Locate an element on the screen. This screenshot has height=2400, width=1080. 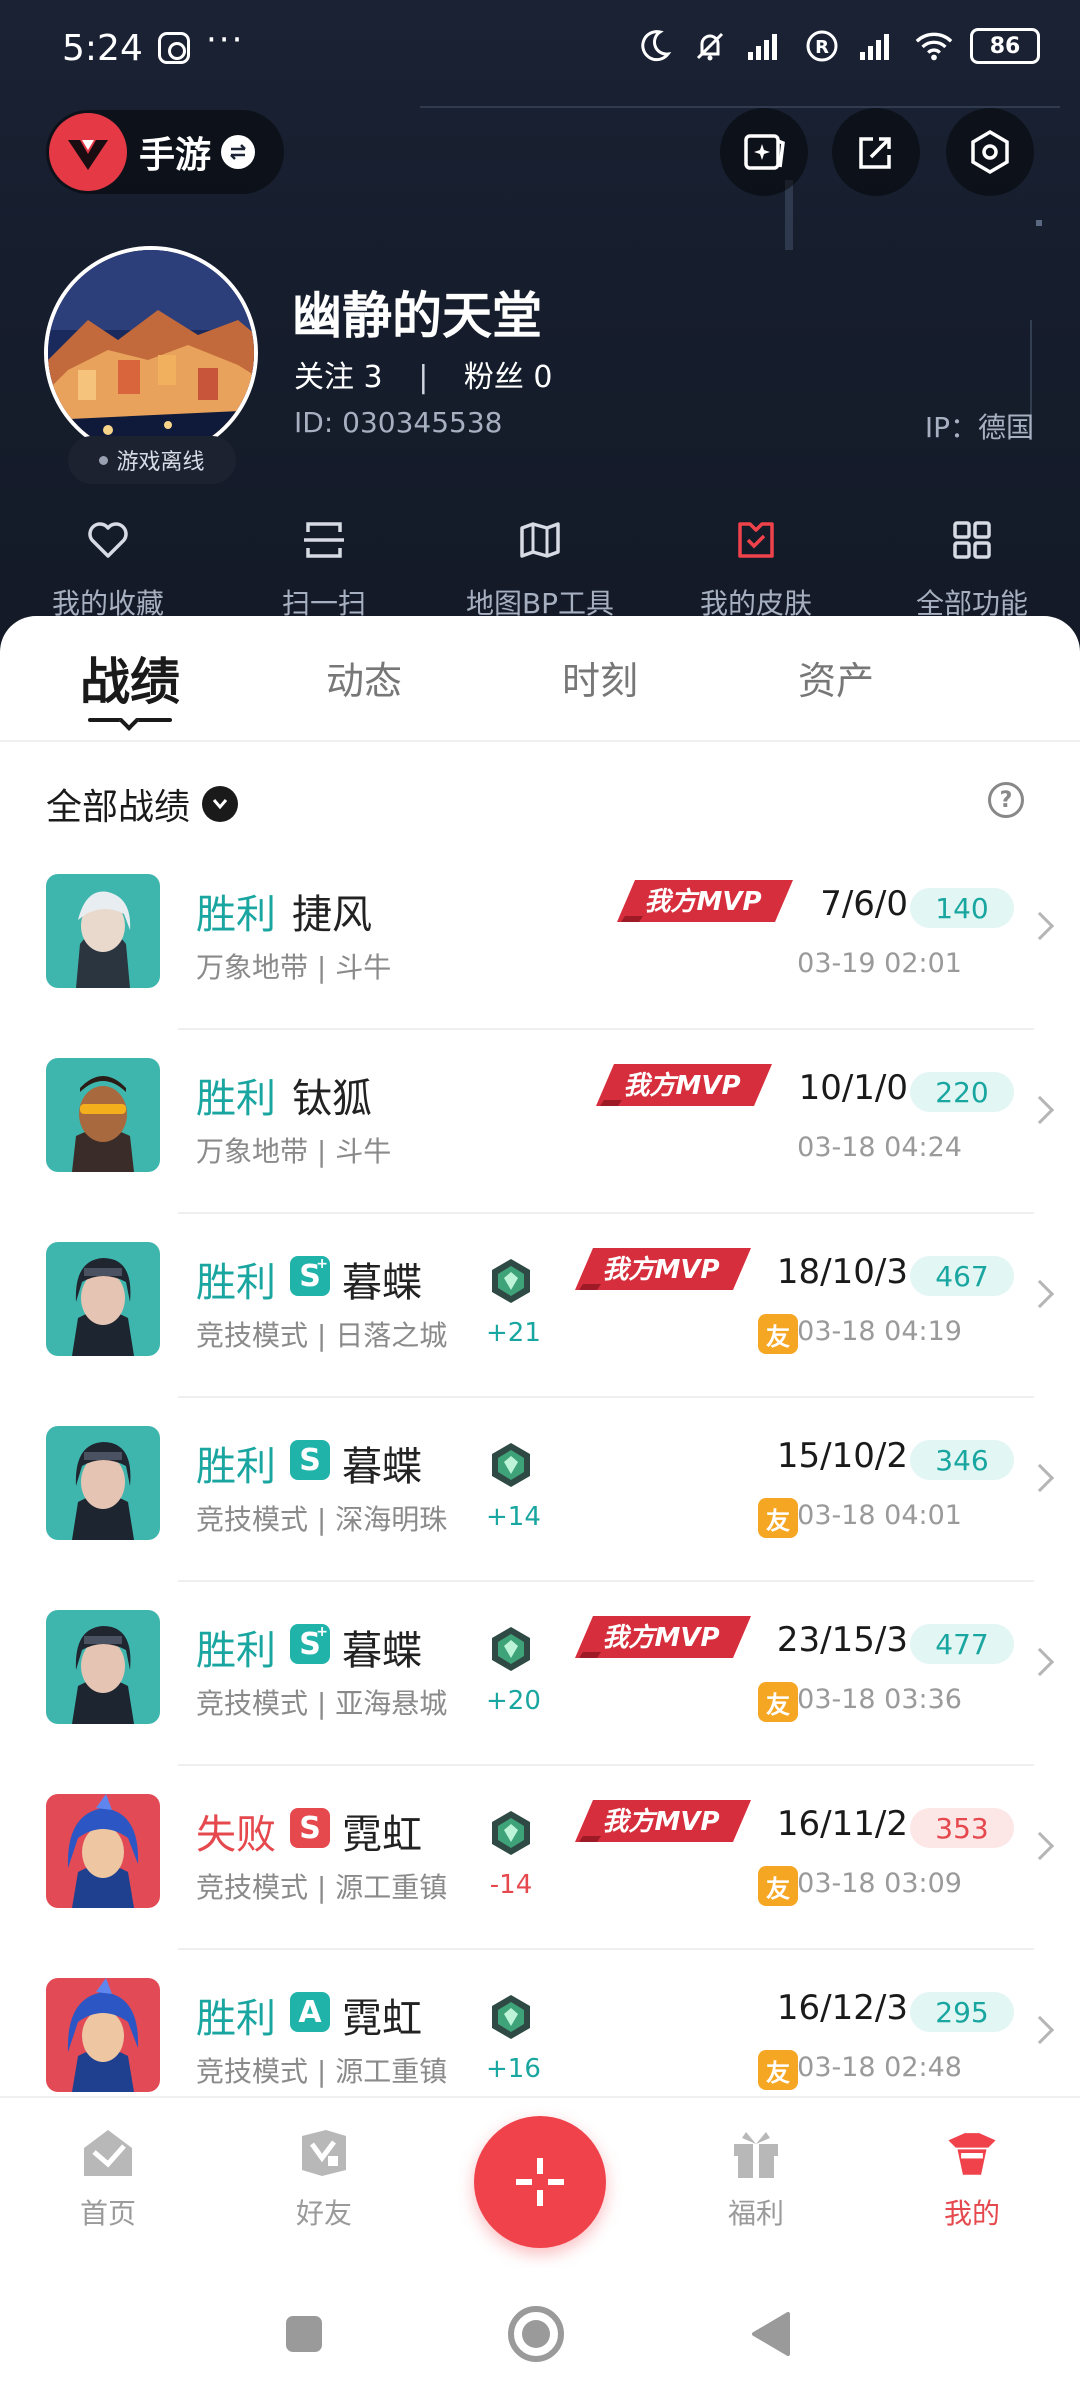
recents-button is located at coordinates (304, 2334).